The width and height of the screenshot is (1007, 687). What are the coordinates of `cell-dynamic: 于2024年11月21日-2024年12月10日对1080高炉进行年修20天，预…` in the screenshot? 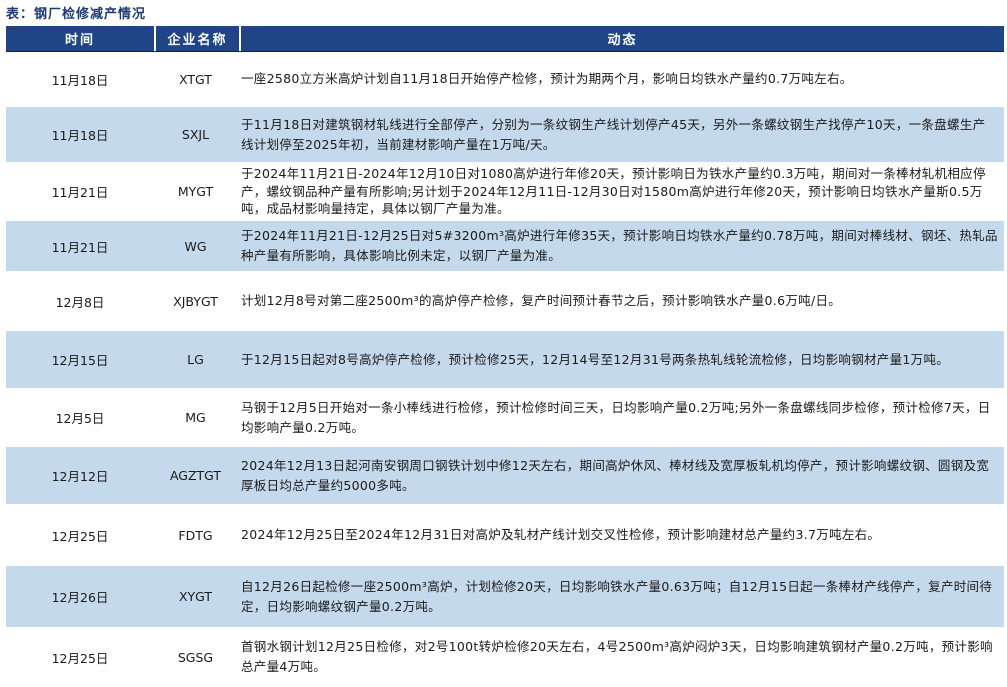 It's located at (613, 191).